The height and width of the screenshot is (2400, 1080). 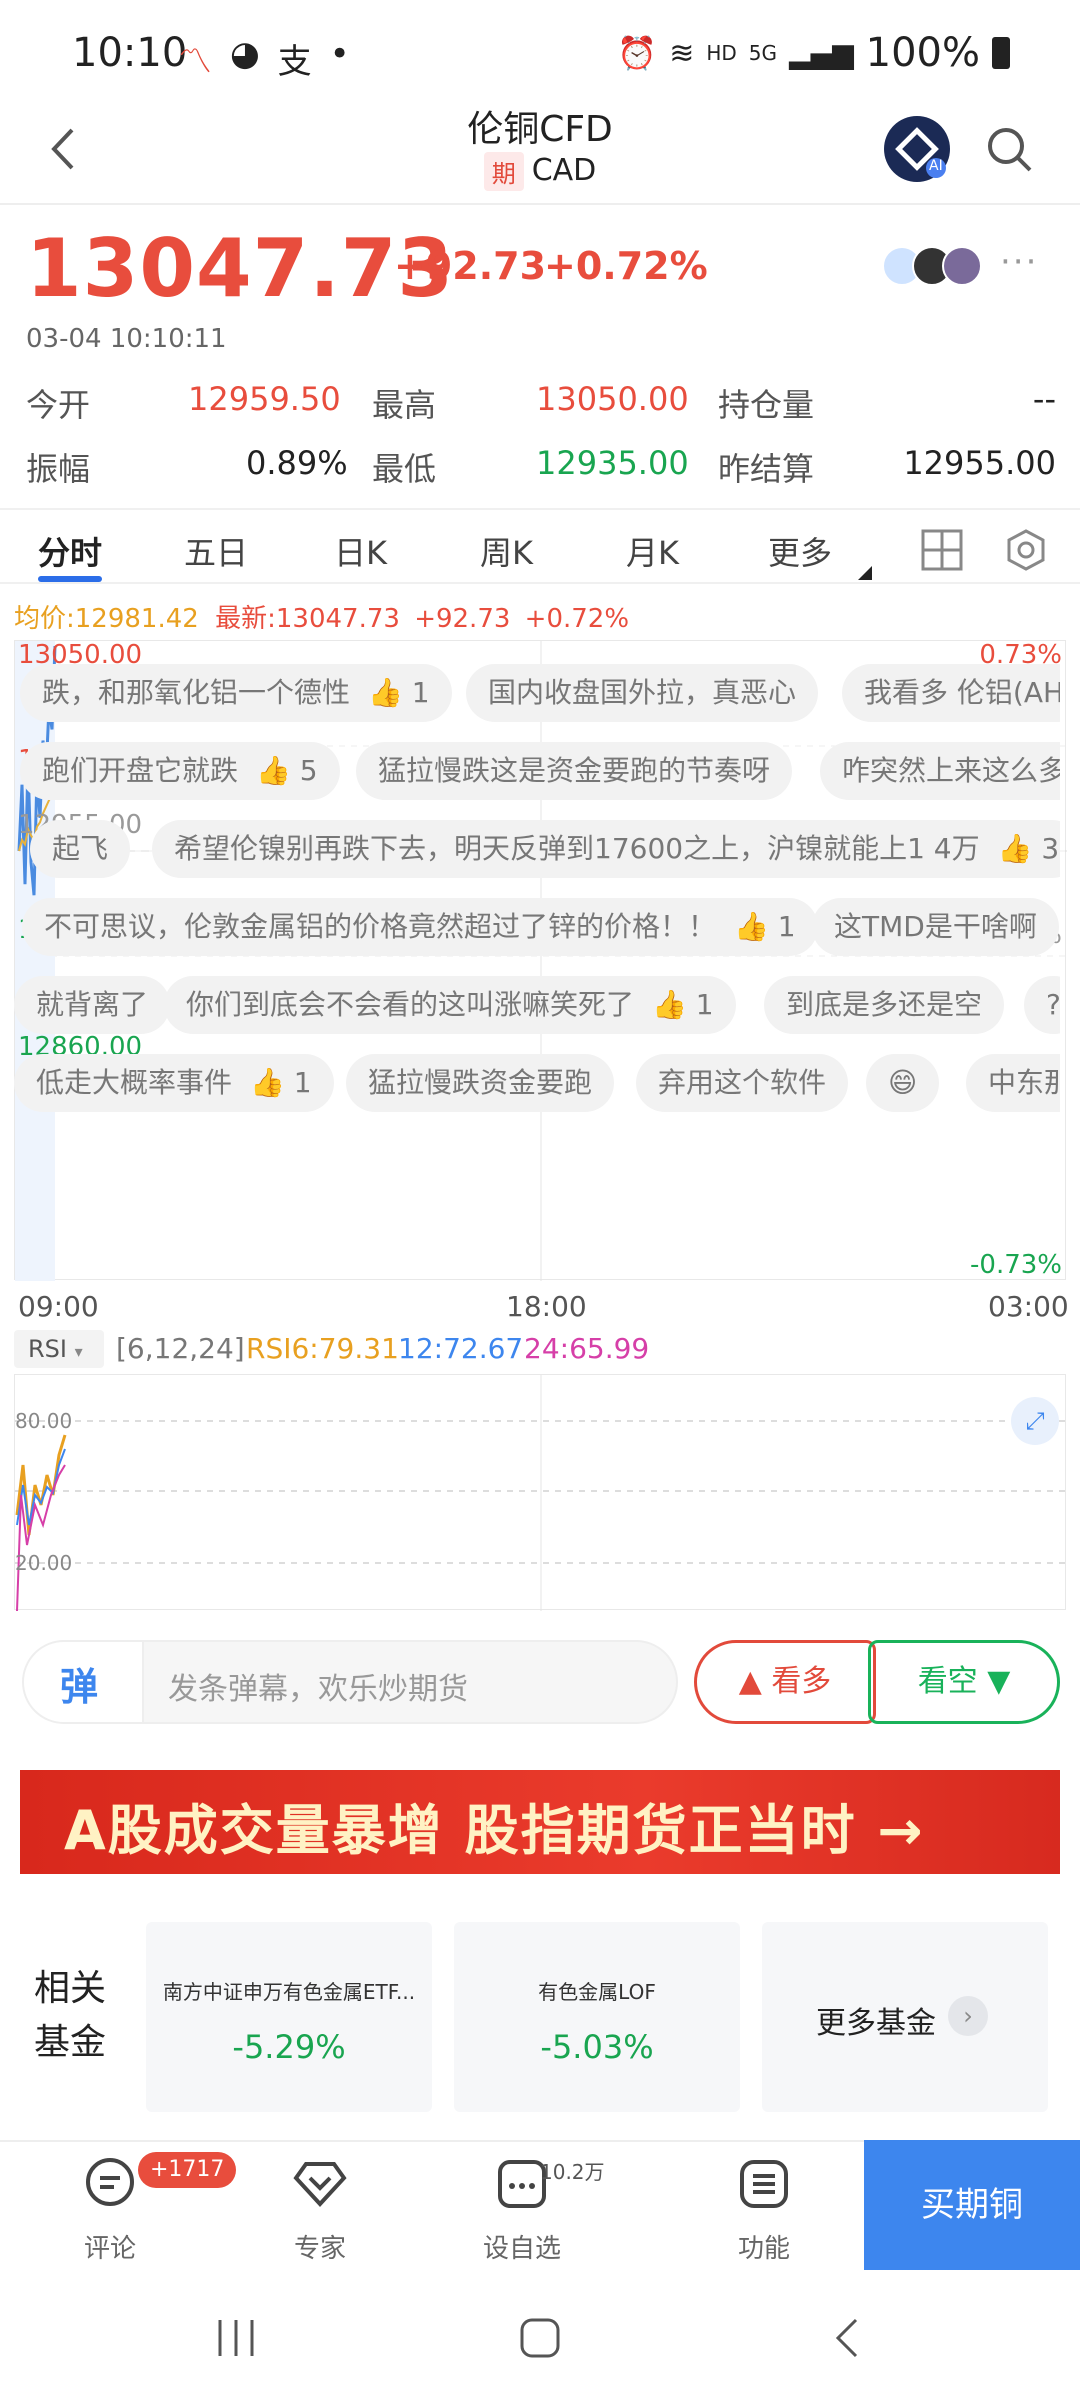 I want to click on open-value: 12959.50, so click(x=264, y=399).